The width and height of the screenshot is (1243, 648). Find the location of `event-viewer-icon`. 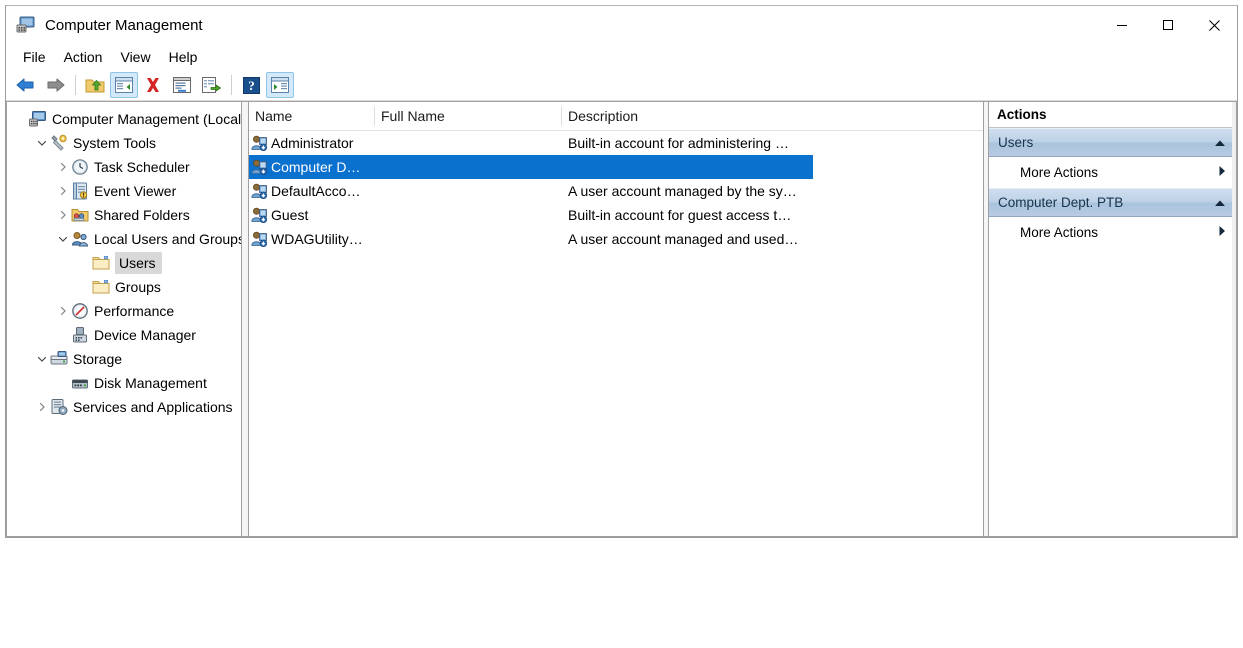

event-viewer-icon is located at coordinates (80, 191).